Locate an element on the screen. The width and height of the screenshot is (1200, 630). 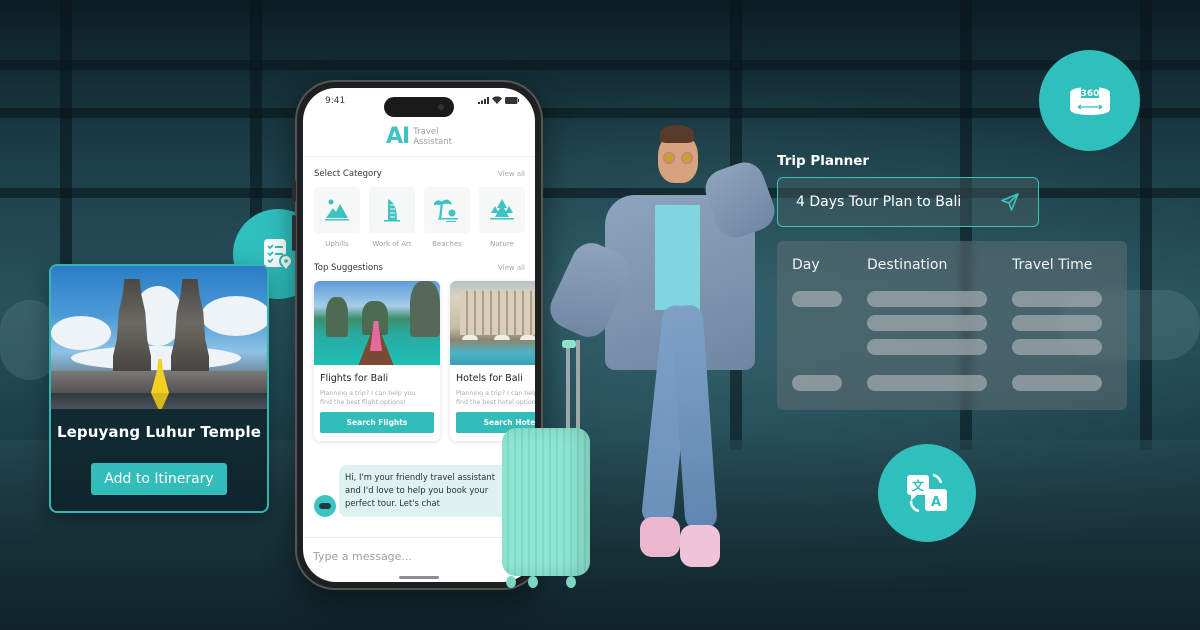
destination-card: Lepuyang Luhur Temple Add to Itinerary is located at coordinates (159, 388).